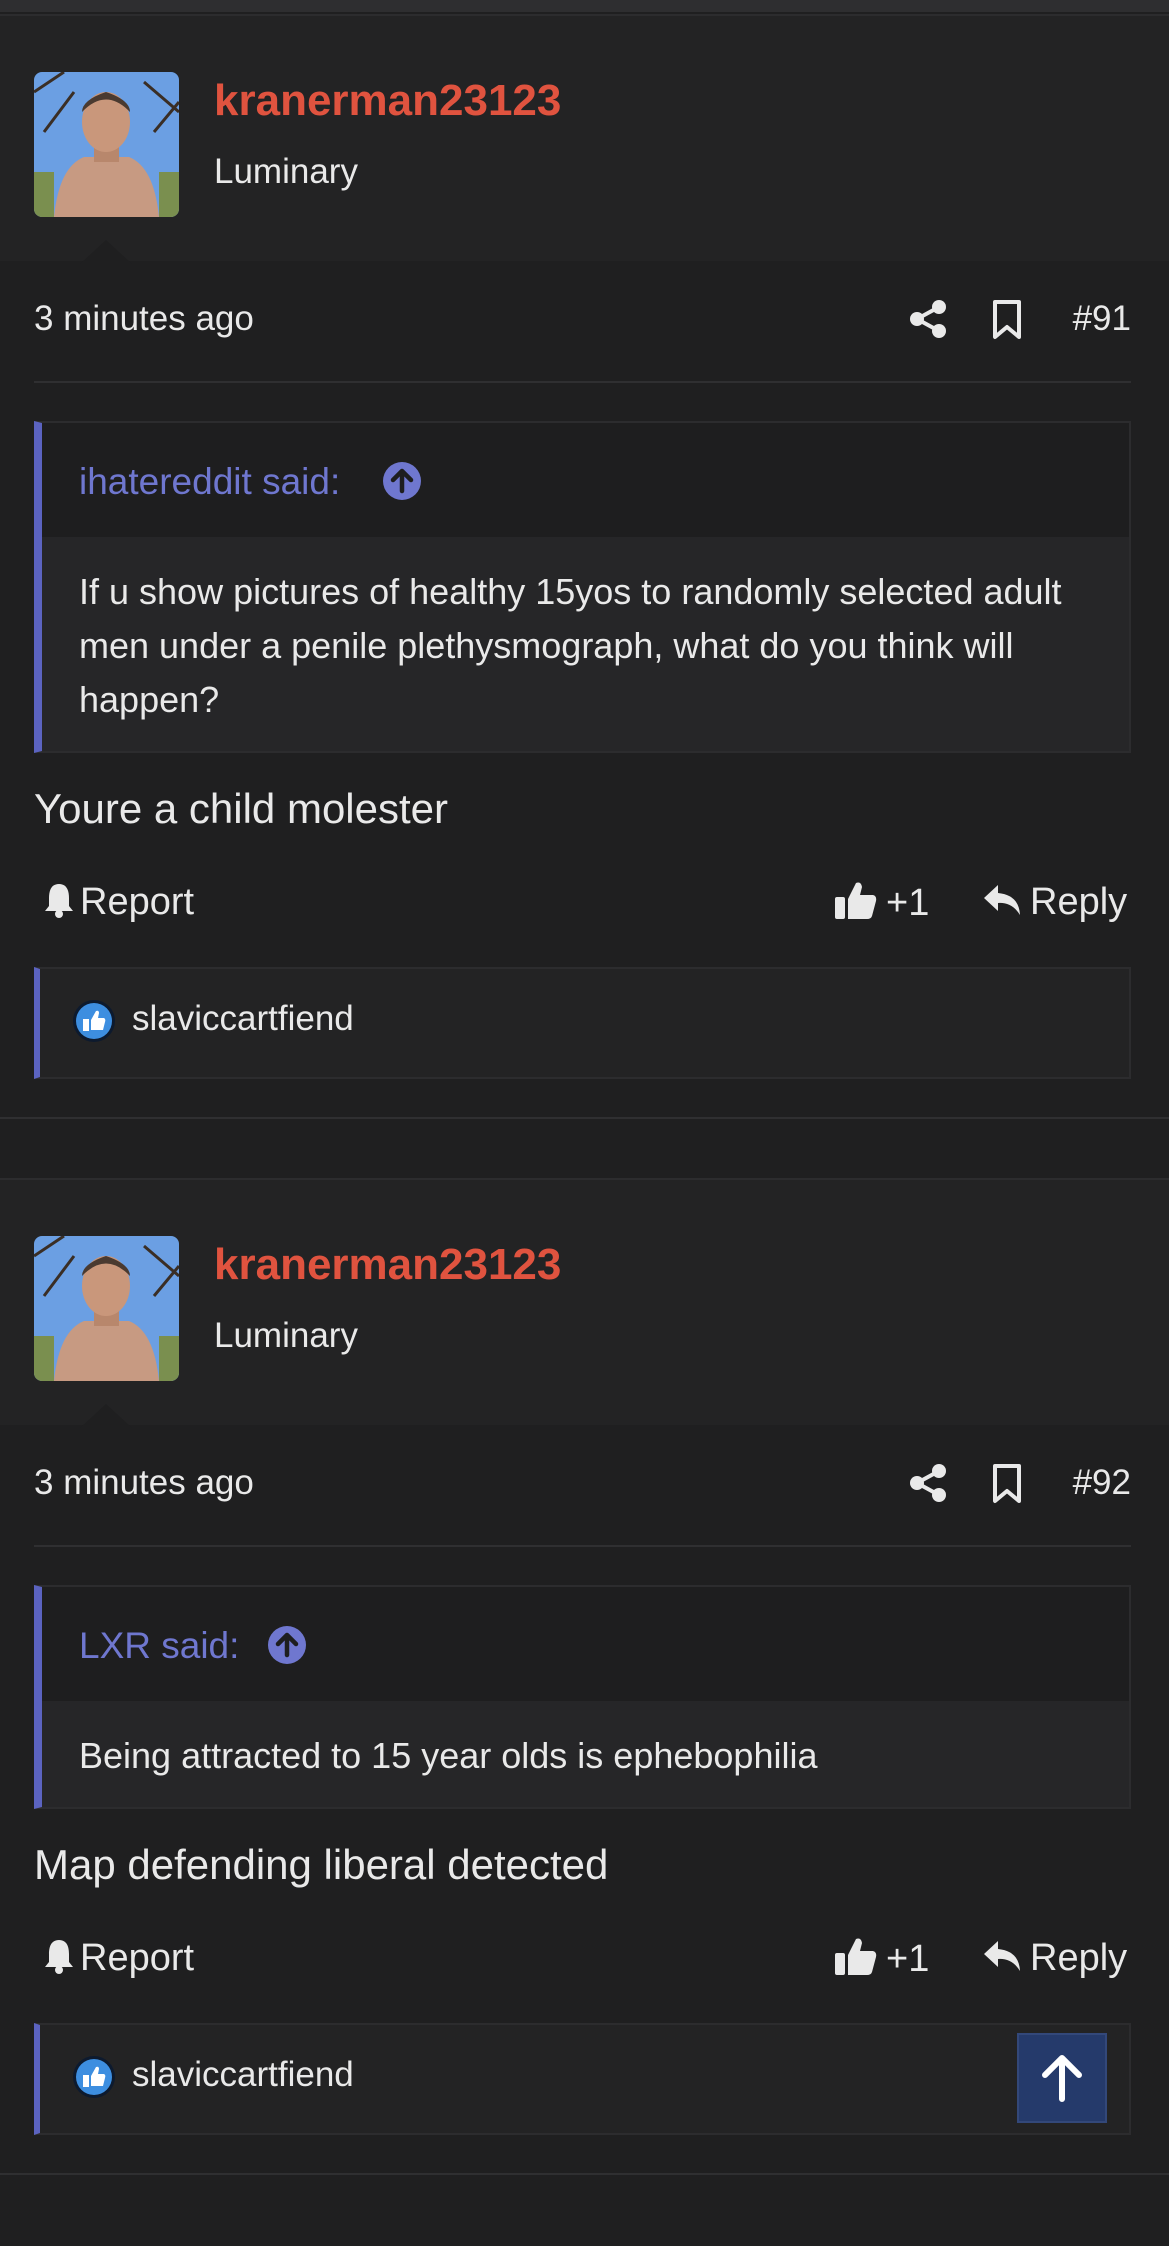 This screenshot has width=1169, height=2246. I want to click on post-message: Map defending liberal detected, so click(321, 1864).